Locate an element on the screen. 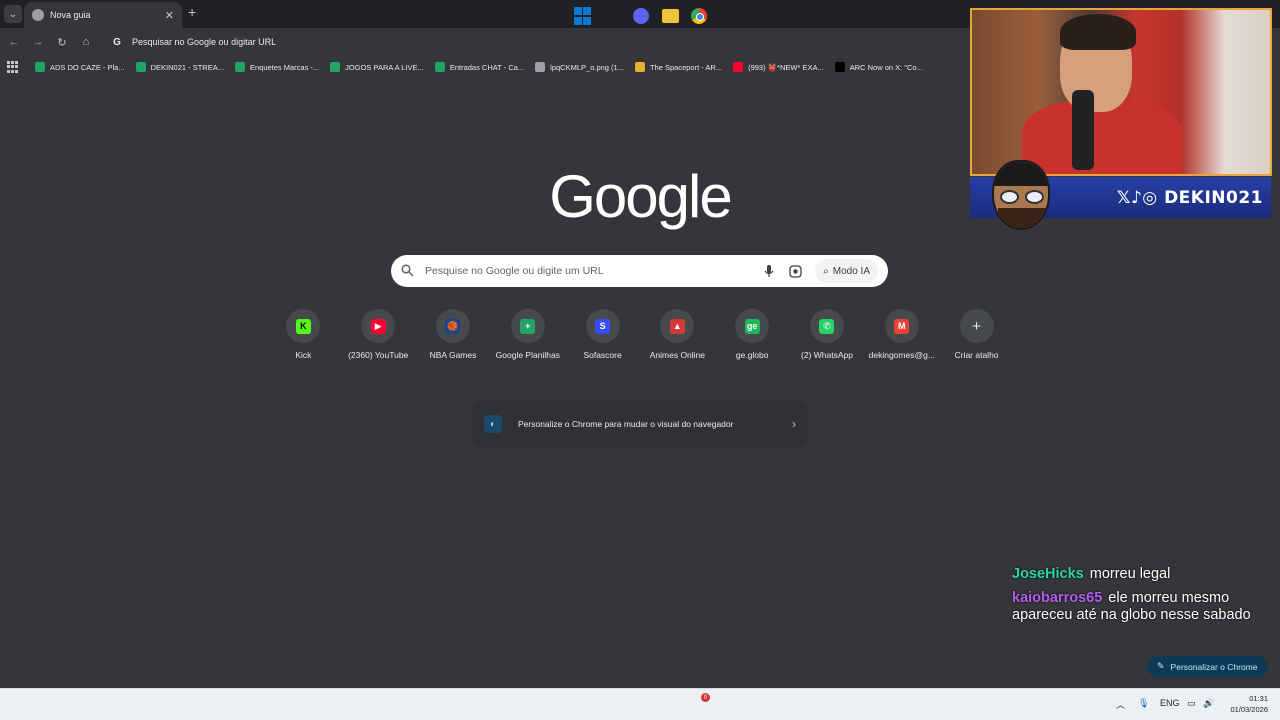 The image size is (1280, 720). webcam-overlay is located at coordinates (1121, 92).